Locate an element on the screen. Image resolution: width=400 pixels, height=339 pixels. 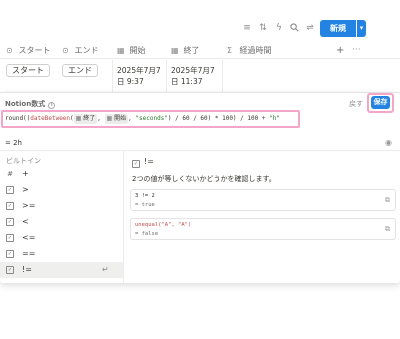
sort-icon: ⇅ is located at coordinates (263, 28).